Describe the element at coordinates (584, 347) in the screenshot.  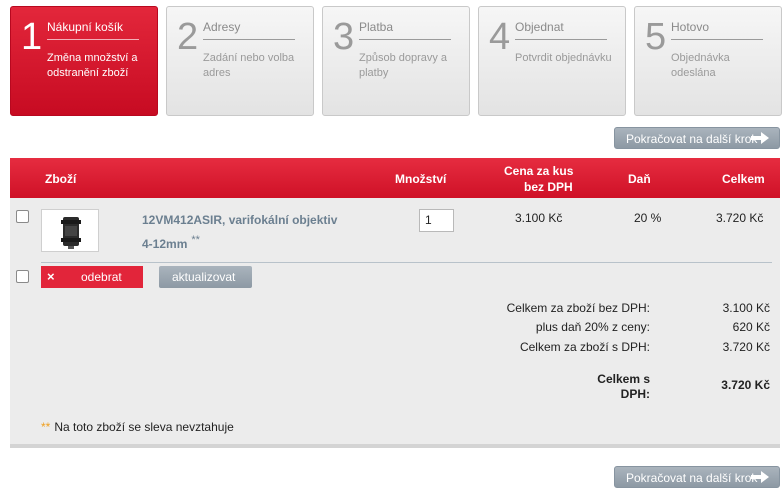
I see `total-with-tax-label: Celkem za zboží s DPH:` at that location.